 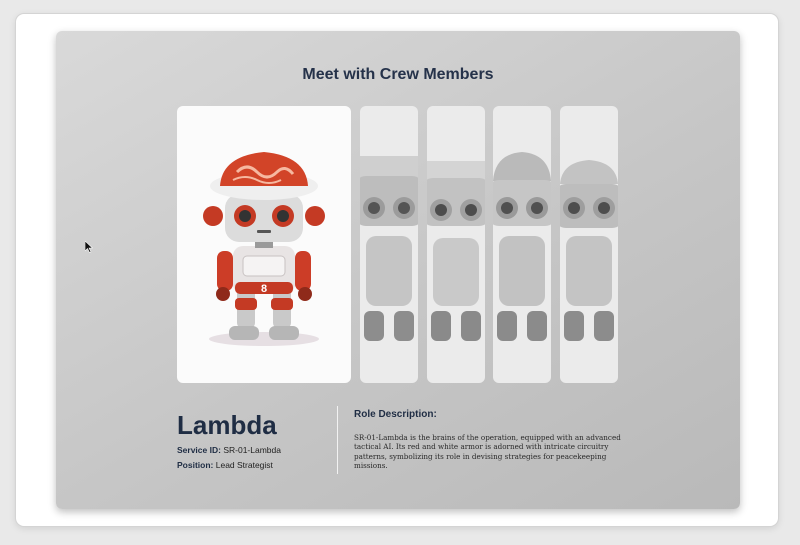 I want to click on info-divider, so click(x=337, y=440).